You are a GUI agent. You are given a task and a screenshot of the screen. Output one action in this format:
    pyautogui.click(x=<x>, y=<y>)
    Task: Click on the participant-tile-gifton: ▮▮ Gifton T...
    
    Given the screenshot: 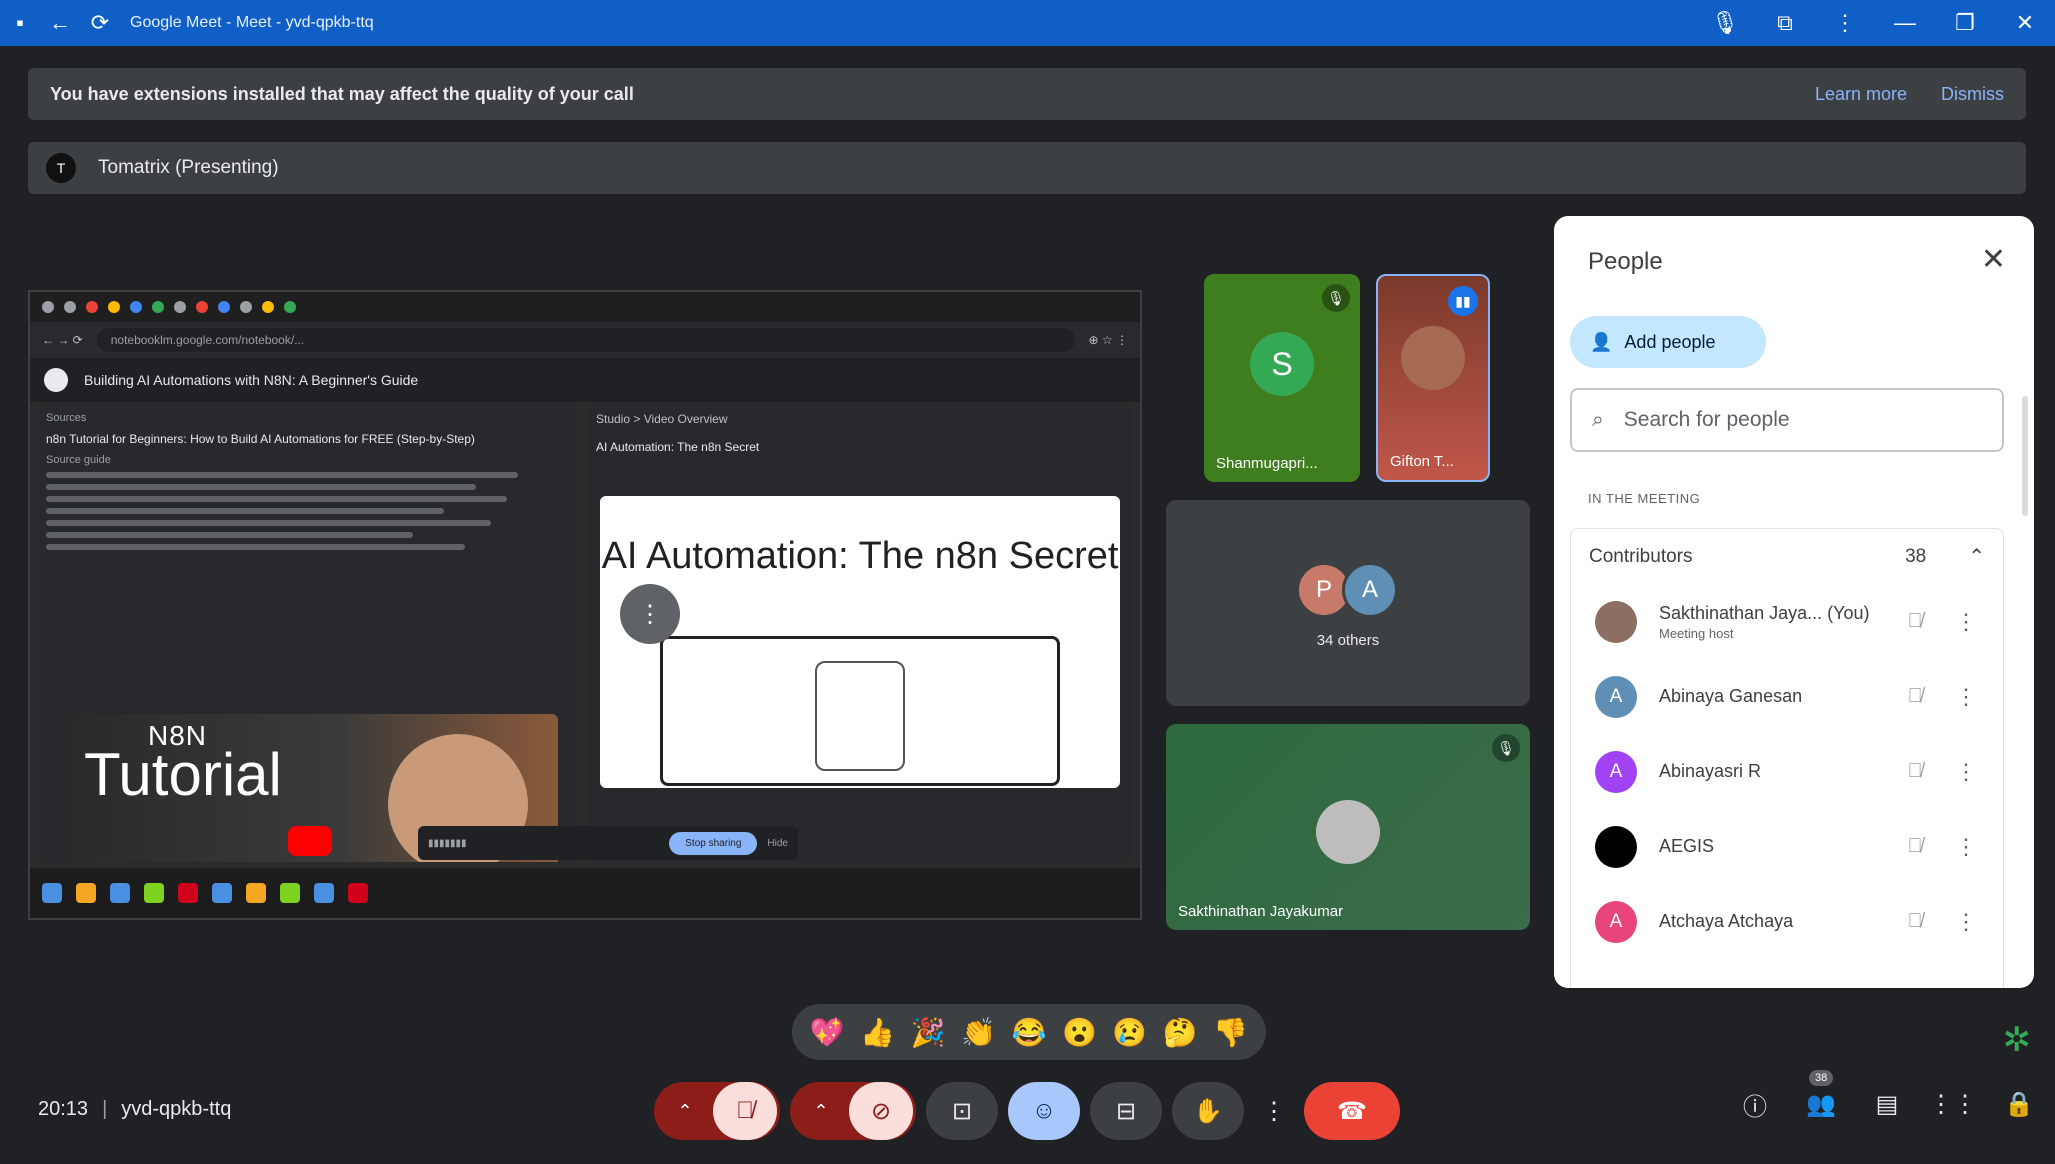 What is the action you would take?
    pyautogui.click(x=1433, y=378)
    